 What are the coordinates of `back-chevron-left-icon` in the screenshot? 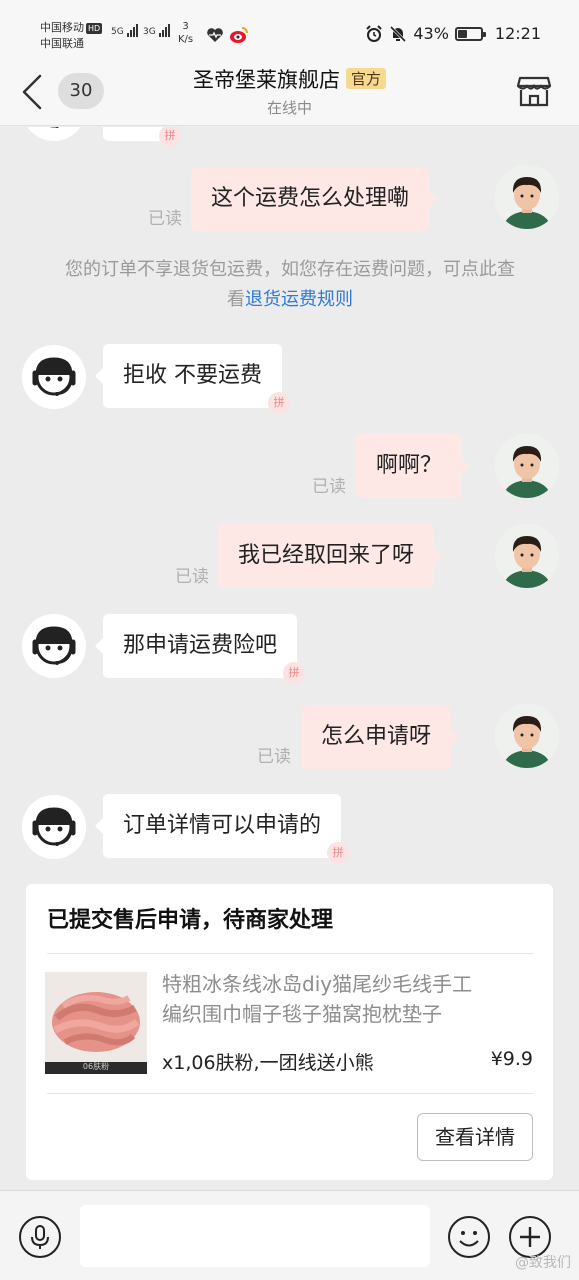 It's located at (33, 92).